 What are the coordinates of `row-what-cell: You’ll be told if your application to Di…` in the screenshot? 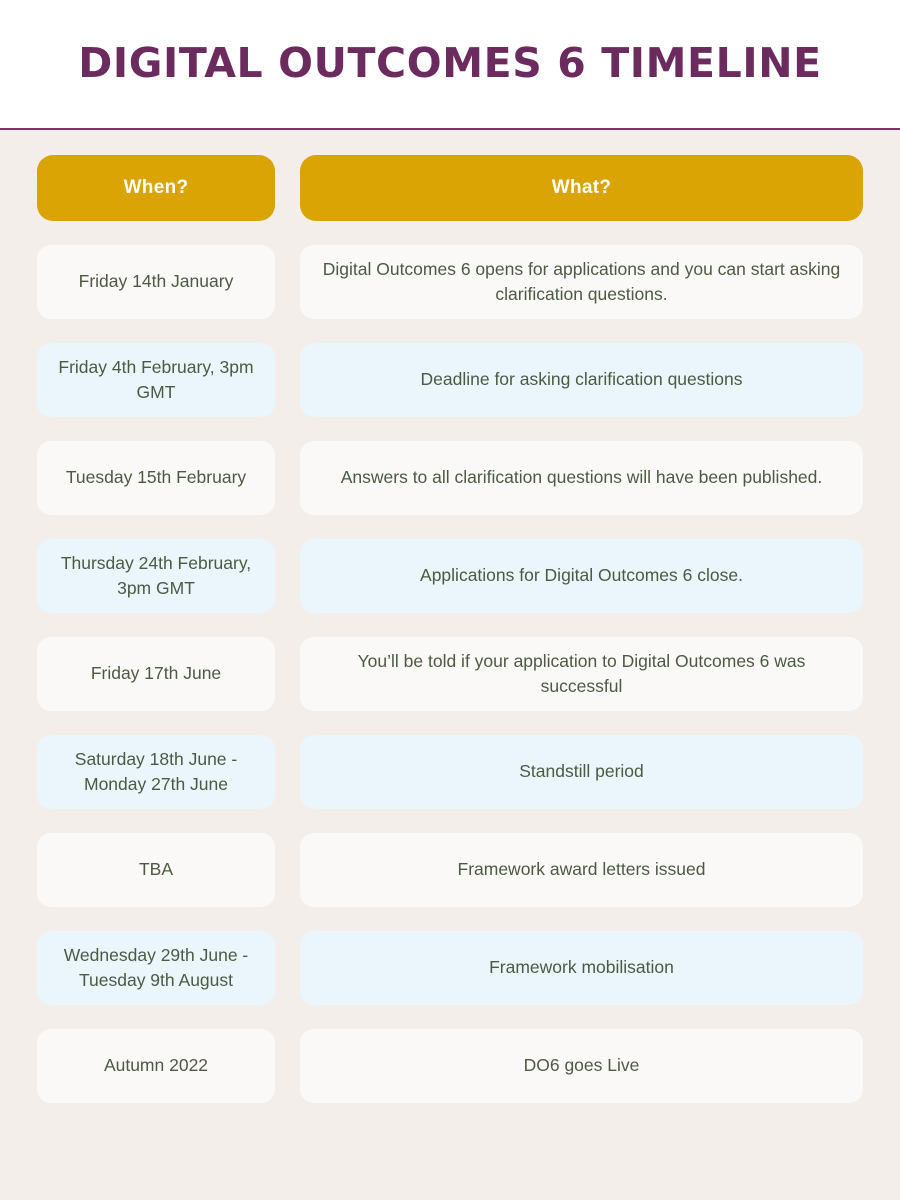 It's located at (581, 674).